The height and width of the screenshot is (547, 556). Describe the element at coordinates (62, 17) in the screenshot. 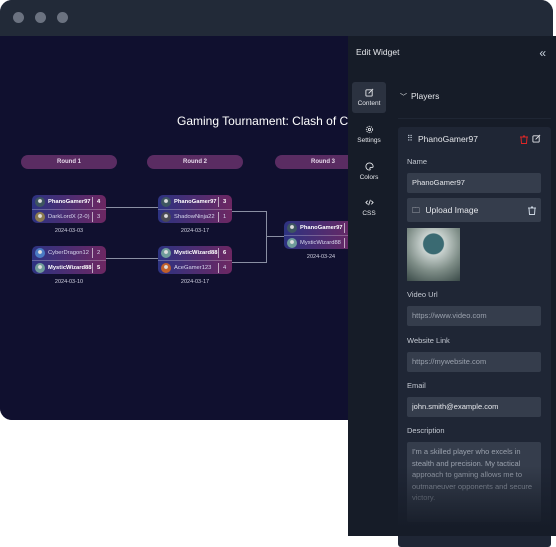

I see `window-maximize-dot` at that location.